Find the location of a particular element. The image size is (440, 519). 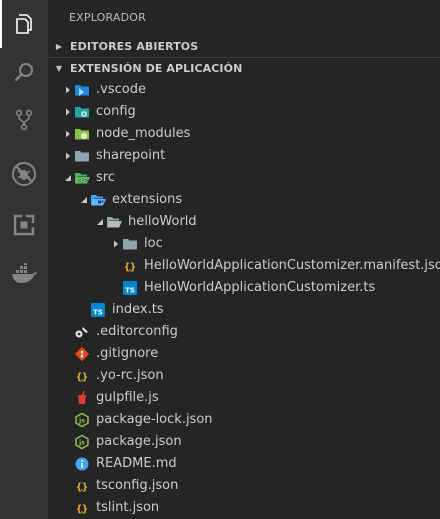

section-workspace: ▼ EXTENSIÓN DE APLICACIÓN is located at coordinates (244, 68).